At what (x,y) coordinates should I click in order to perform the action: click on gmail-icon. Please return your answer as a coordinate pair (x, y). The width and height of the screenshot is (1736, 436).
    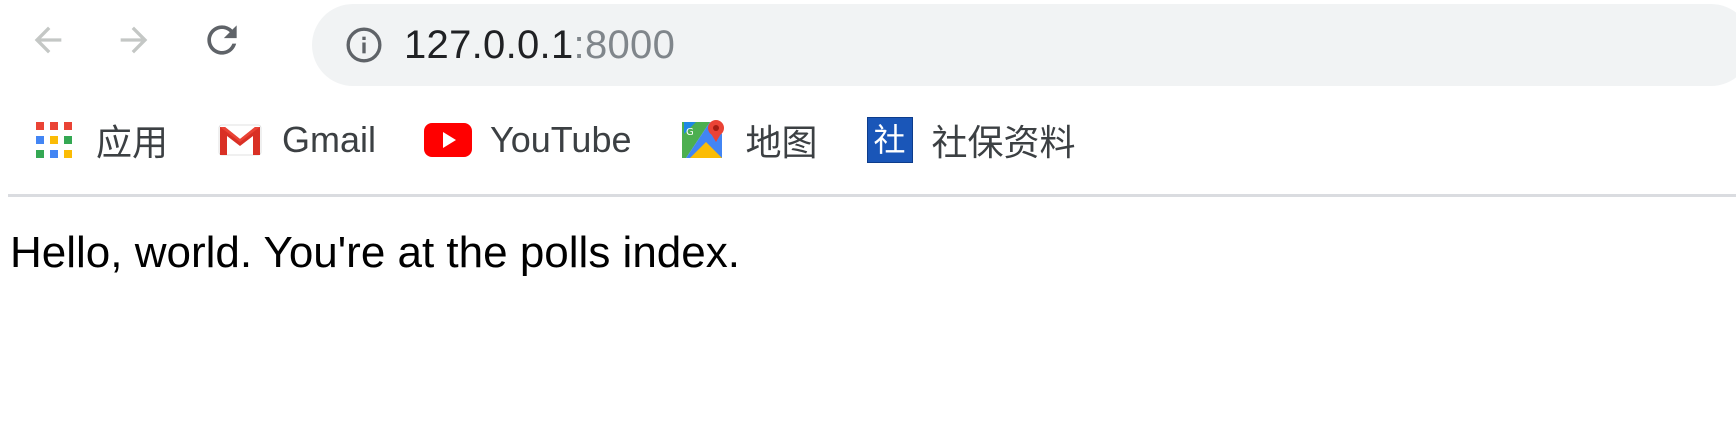
    Looking at the image, I should click on (240, 140).